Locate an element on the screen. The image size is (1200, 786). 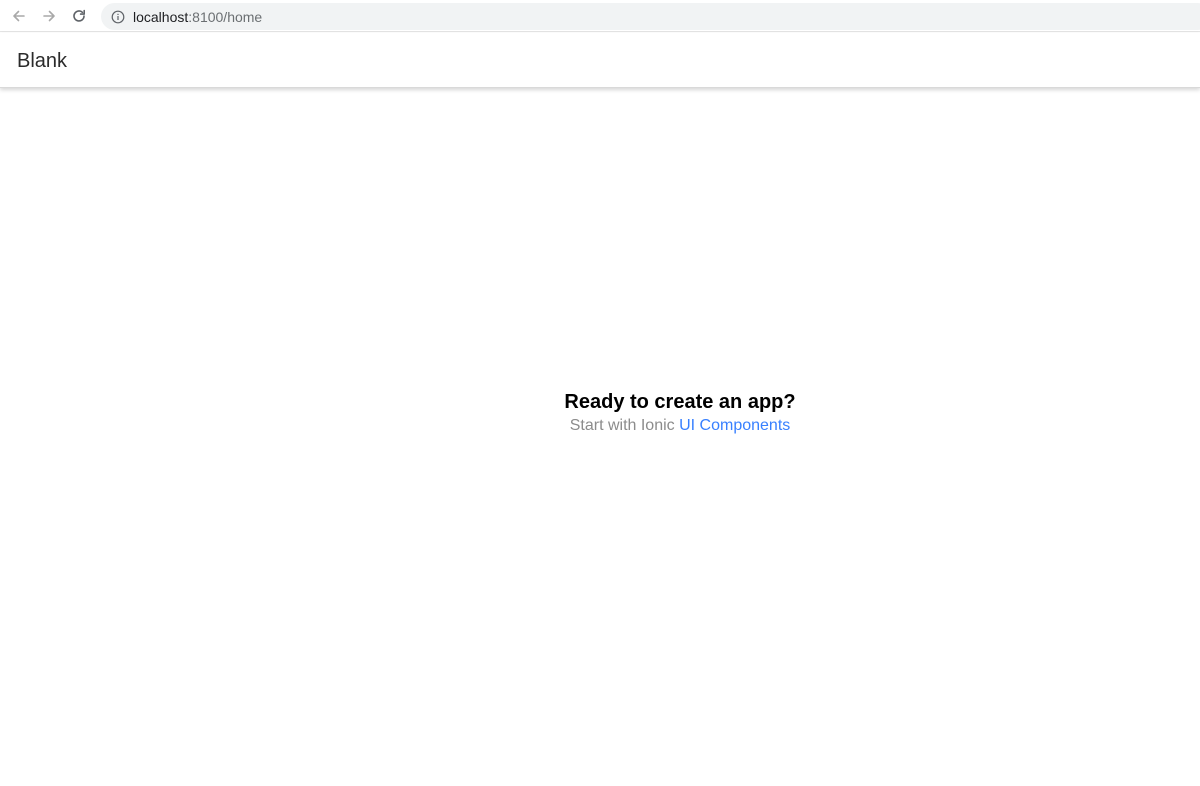
arrow-left-icon is located at coordinates (19, 15).